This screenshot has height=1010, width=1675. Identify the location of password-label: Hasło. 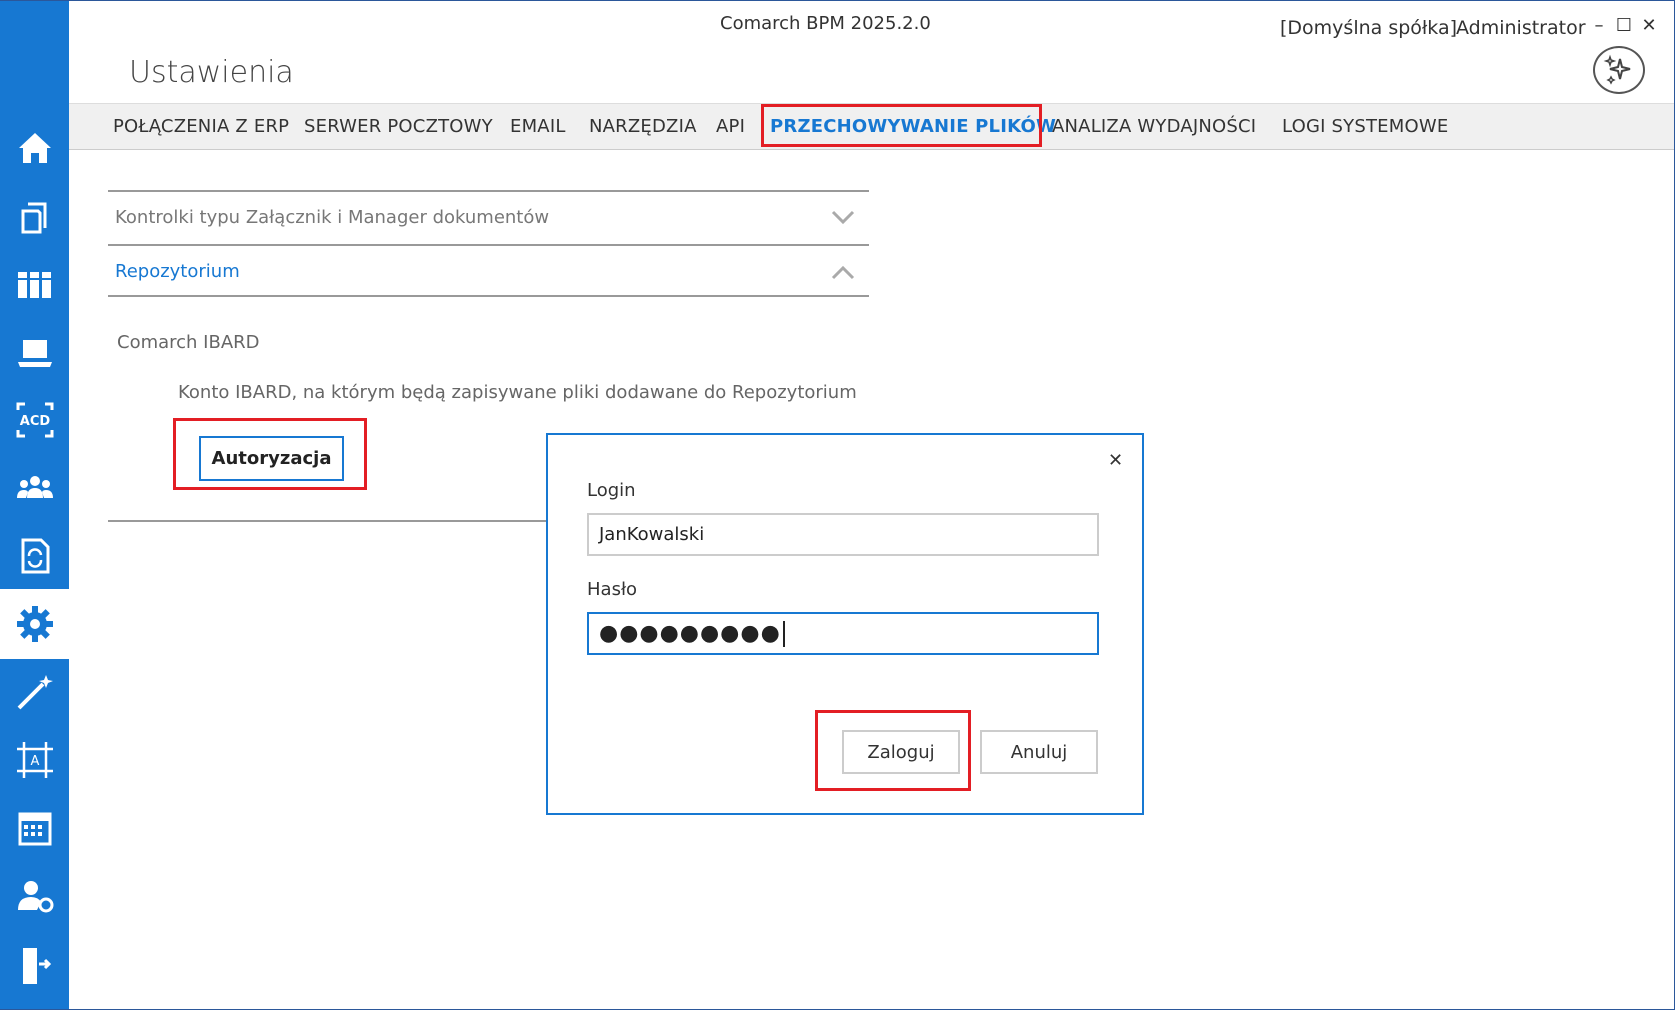
(612, 589).